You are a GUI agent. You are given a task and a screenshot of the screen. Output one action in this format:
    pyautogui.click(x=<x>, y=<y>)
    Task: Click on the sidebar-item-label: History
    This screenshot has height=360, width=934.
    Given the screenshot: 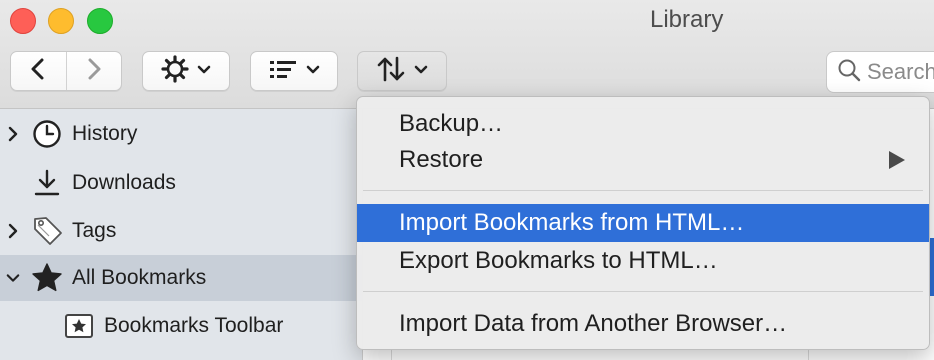 What is the action you would take?
    pyautogui.click(x=105, y=133)
    